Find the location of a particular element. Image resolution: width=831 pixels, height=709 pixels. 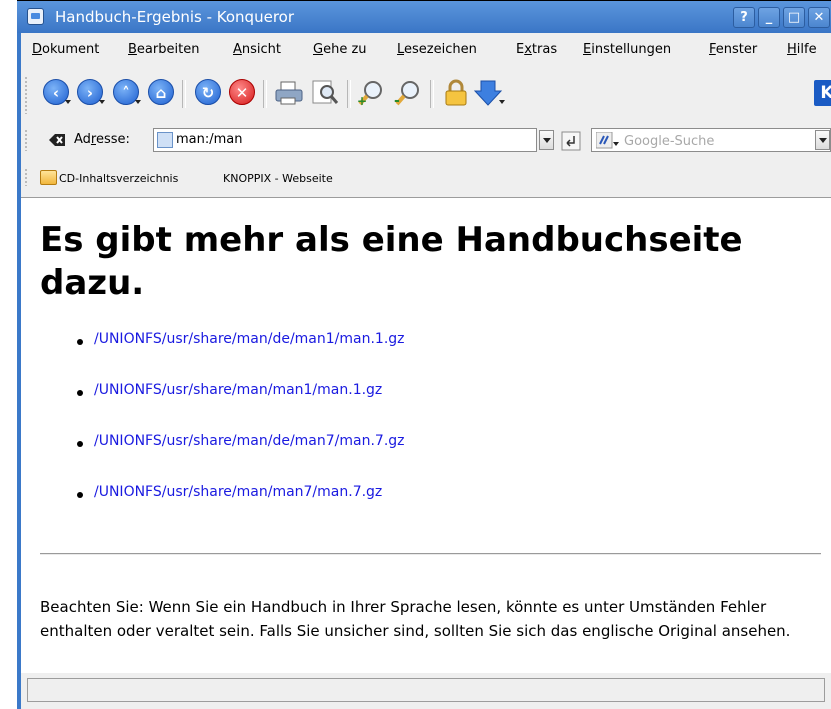

list-item: /UNIONFS/usr/share/man/man7/man.7.gz is located at coordinates (222, 509).